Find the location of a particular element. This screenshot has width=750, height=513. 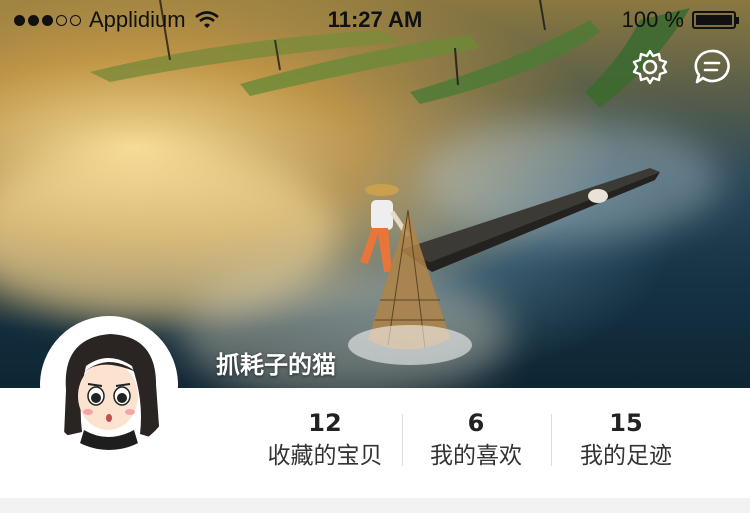

stat-history-label: 我的足迹 is located at coordinates (626, 456).